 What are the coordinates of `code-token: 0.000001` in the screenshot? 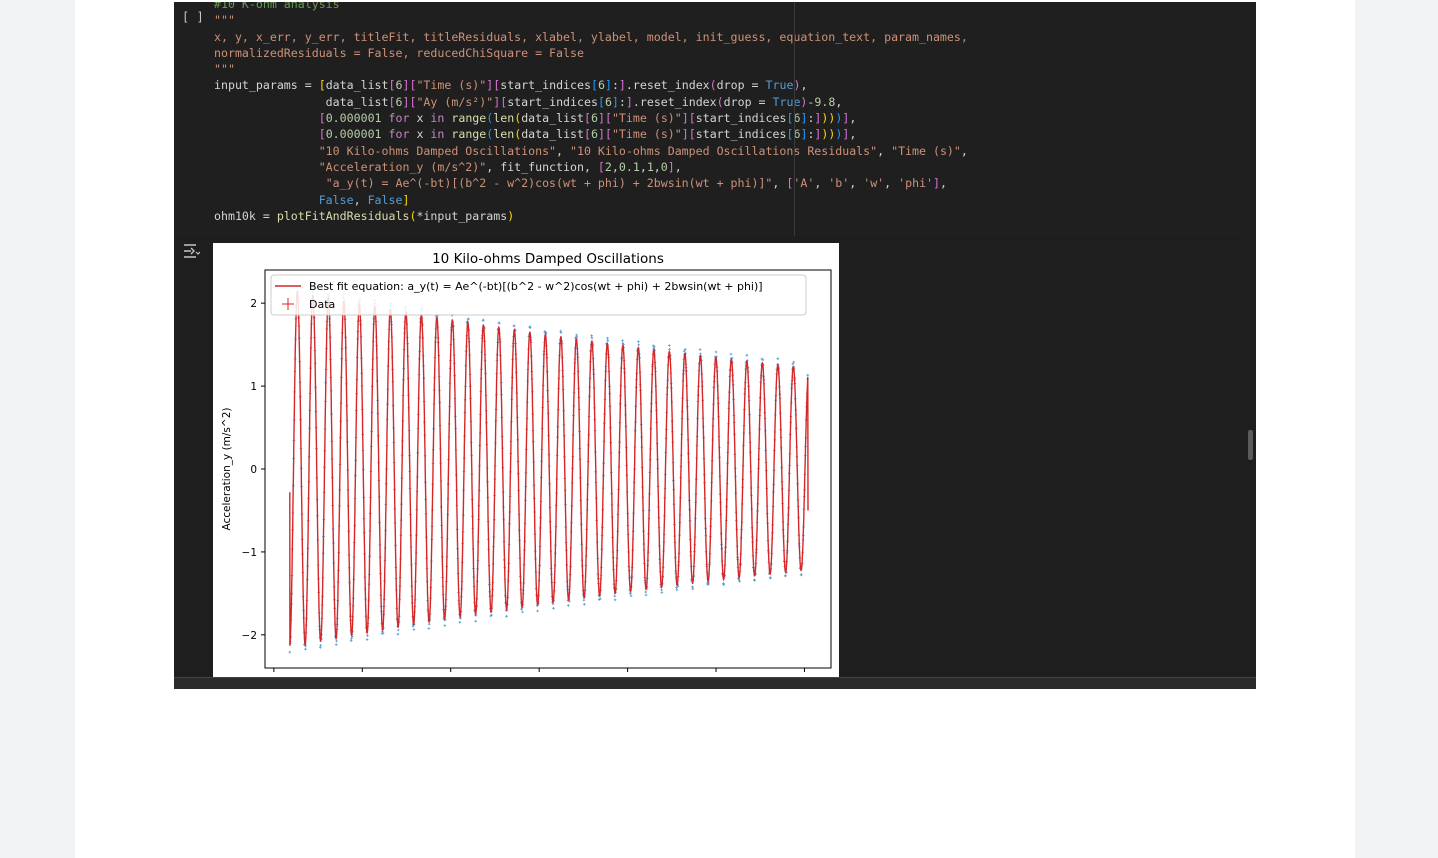 It's located at (353, 118).